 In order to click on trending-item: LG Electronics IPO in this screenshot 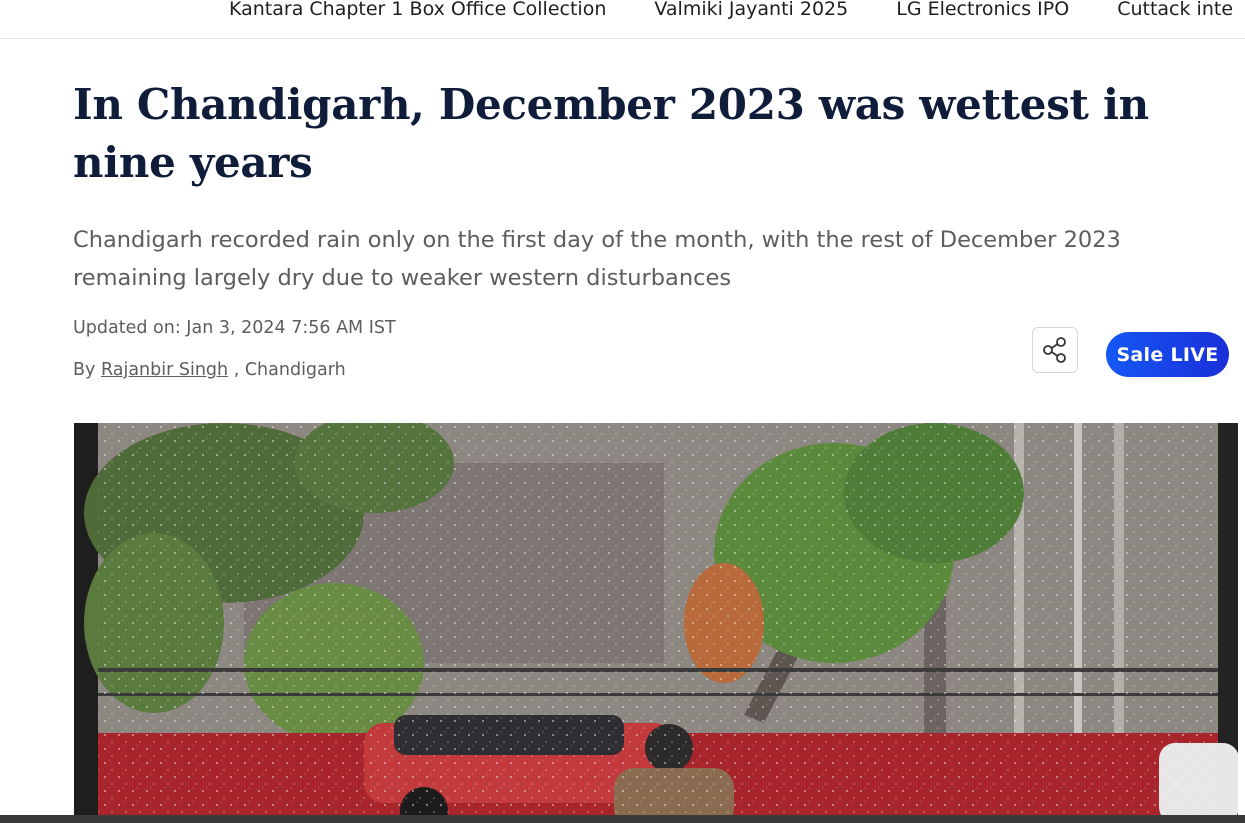, I will do `click(982, 11)`.